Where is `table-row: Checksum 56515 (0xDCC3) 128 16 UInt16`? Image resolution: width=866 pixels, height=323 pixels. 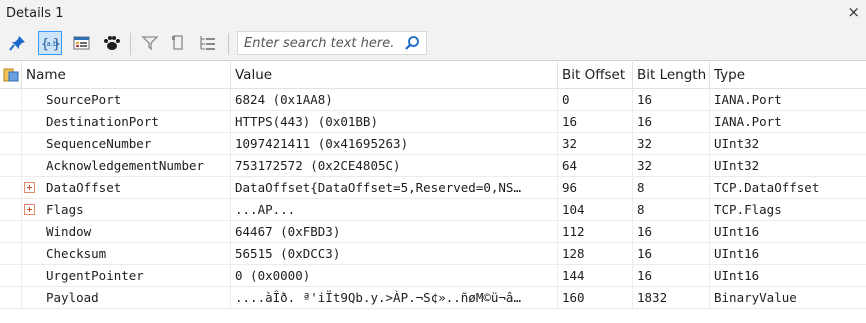
table-row: Checksum 56515 (0xDCC3) 128 16 UInt16 is located at coordinates (433, 254).